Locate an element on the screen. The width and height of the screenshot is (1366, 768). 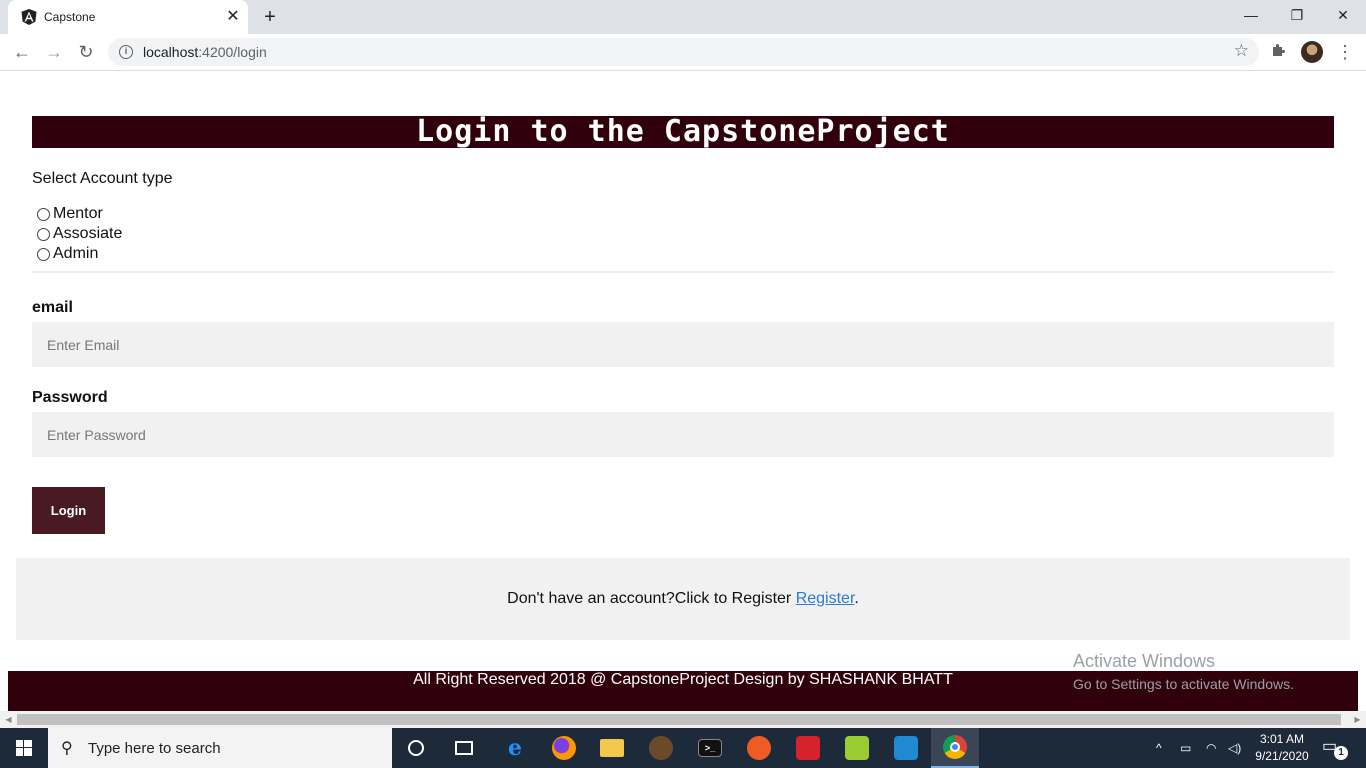
windows-start-icon is located at coordinates (24, 748).